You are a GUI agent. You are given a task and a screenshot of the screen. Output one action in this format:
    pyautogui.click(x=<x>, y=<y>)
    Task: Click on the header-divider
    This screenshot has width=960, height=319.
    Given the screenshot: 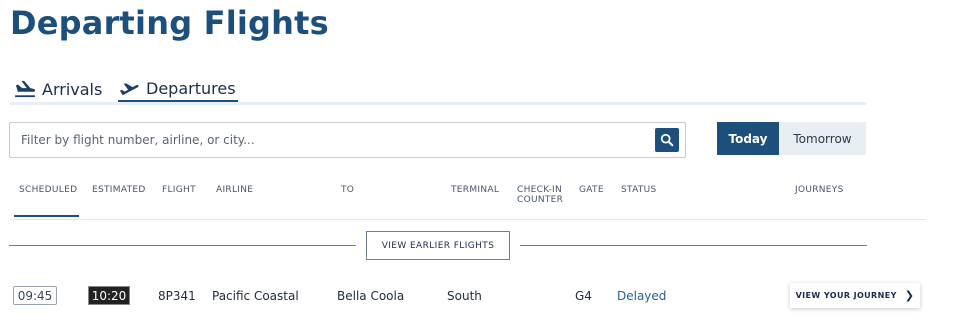 What is the action you would take?
    pyautogui.click(x=468, y=219)
    